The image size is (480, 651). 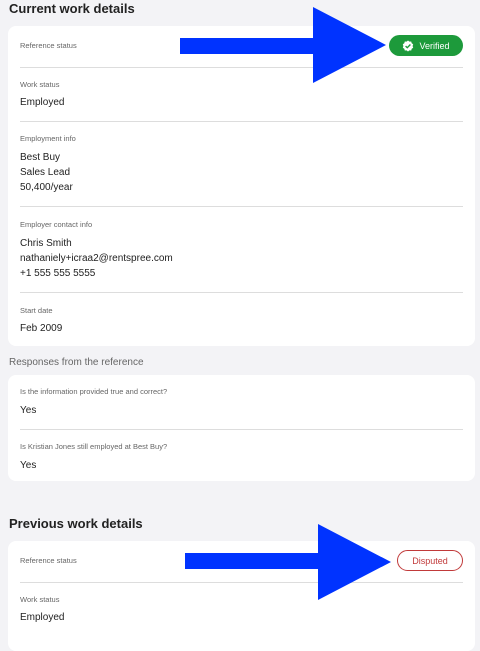 What do you see at coordinates (36, 310) in the screenshot?
I see `start-date-label: Start date` at bounding box center [36, 310].